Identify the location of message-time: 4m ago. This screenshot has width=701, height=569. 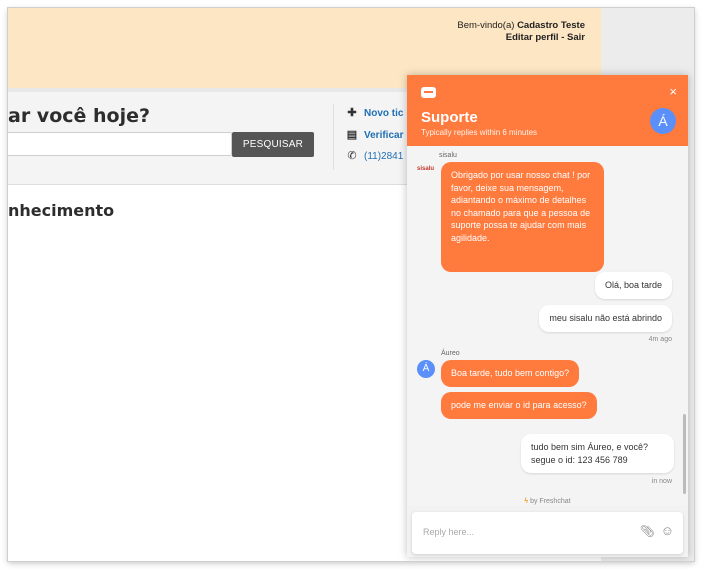
(660, 339).